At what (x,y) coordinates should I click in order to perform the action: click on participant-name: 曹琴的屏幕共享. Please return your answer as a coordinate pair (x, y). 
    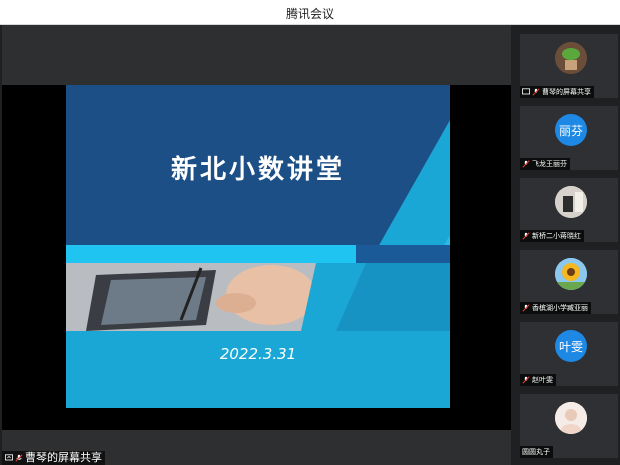
    Looking at the image, I should click on (566, 92).